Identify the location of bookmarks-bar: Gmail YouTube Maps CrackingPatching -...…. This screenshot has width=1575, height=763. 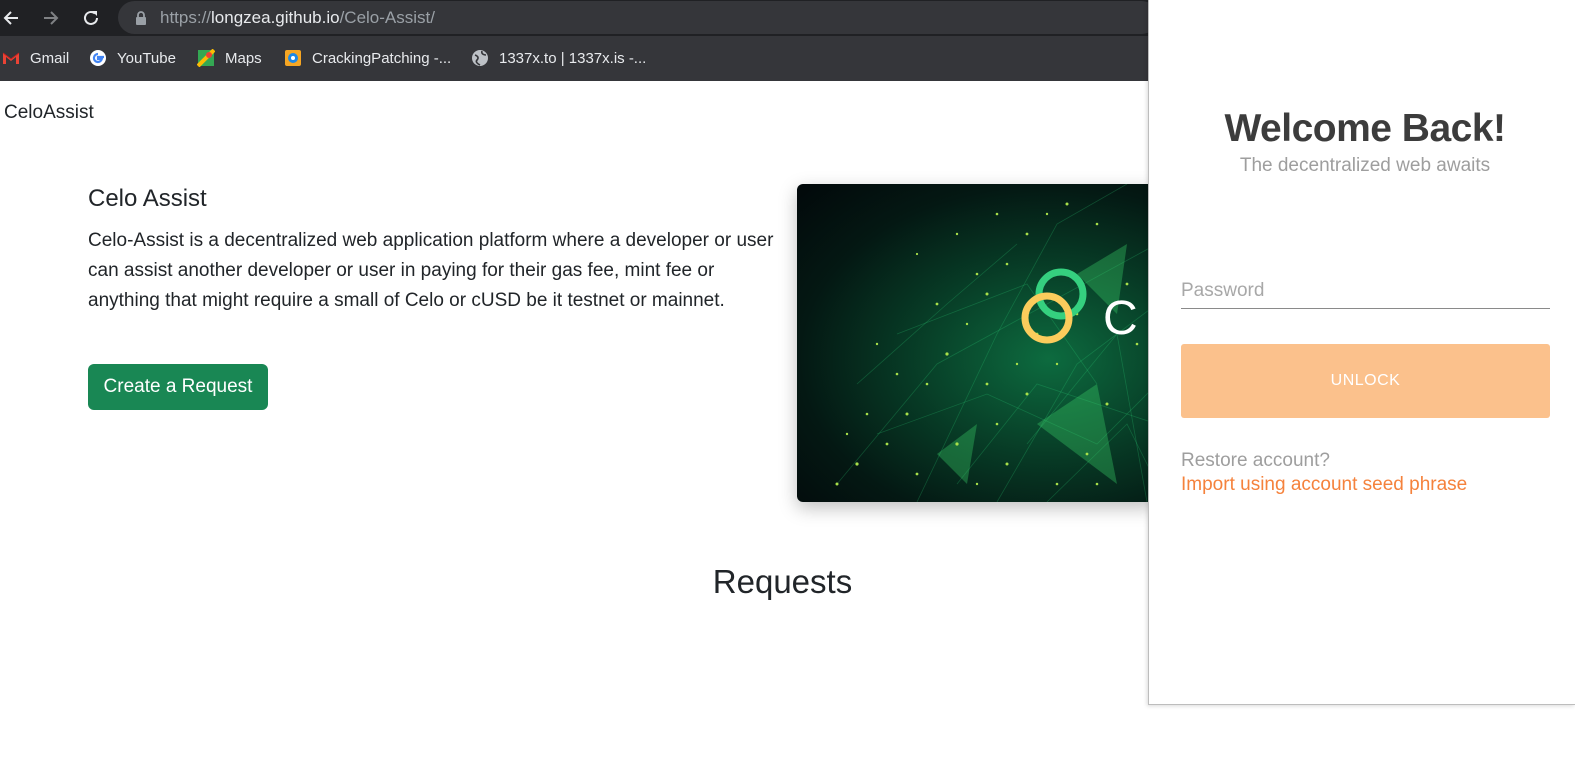
(575, 58).